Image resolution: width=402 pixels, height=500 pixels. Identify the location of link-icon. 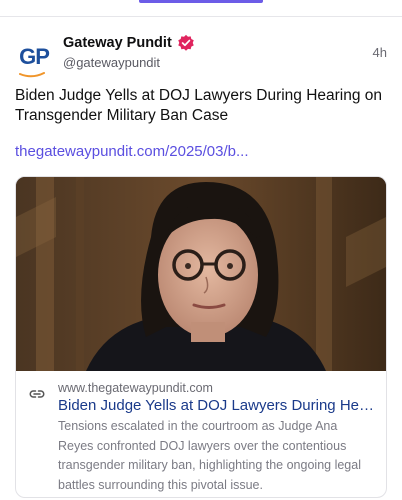
(37, 394).